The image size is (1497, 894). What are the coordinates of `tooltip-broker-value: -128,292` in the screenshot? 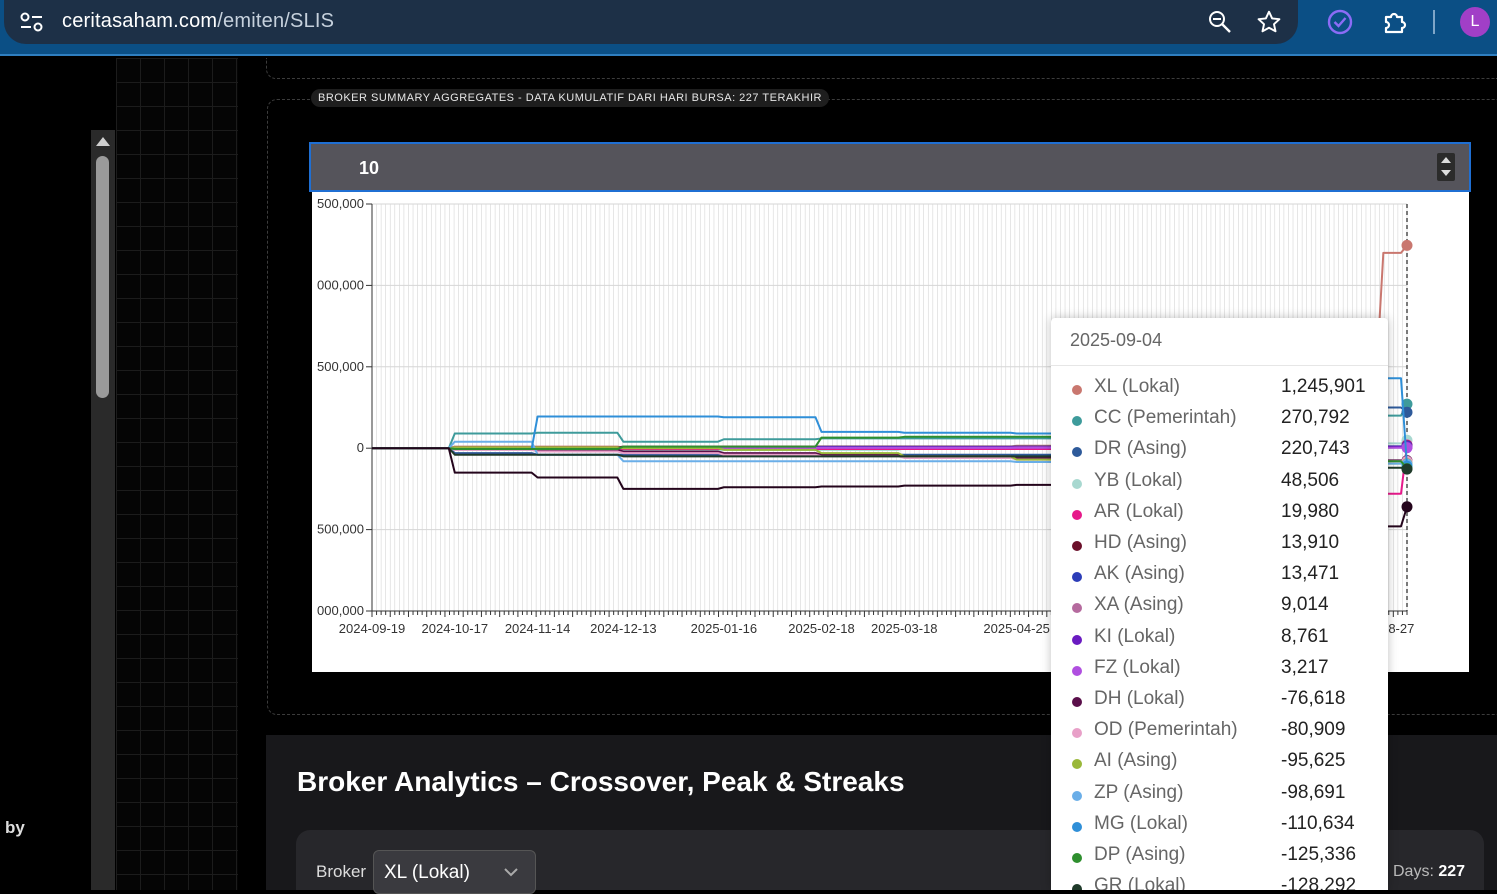 It's located at (1319, 882).